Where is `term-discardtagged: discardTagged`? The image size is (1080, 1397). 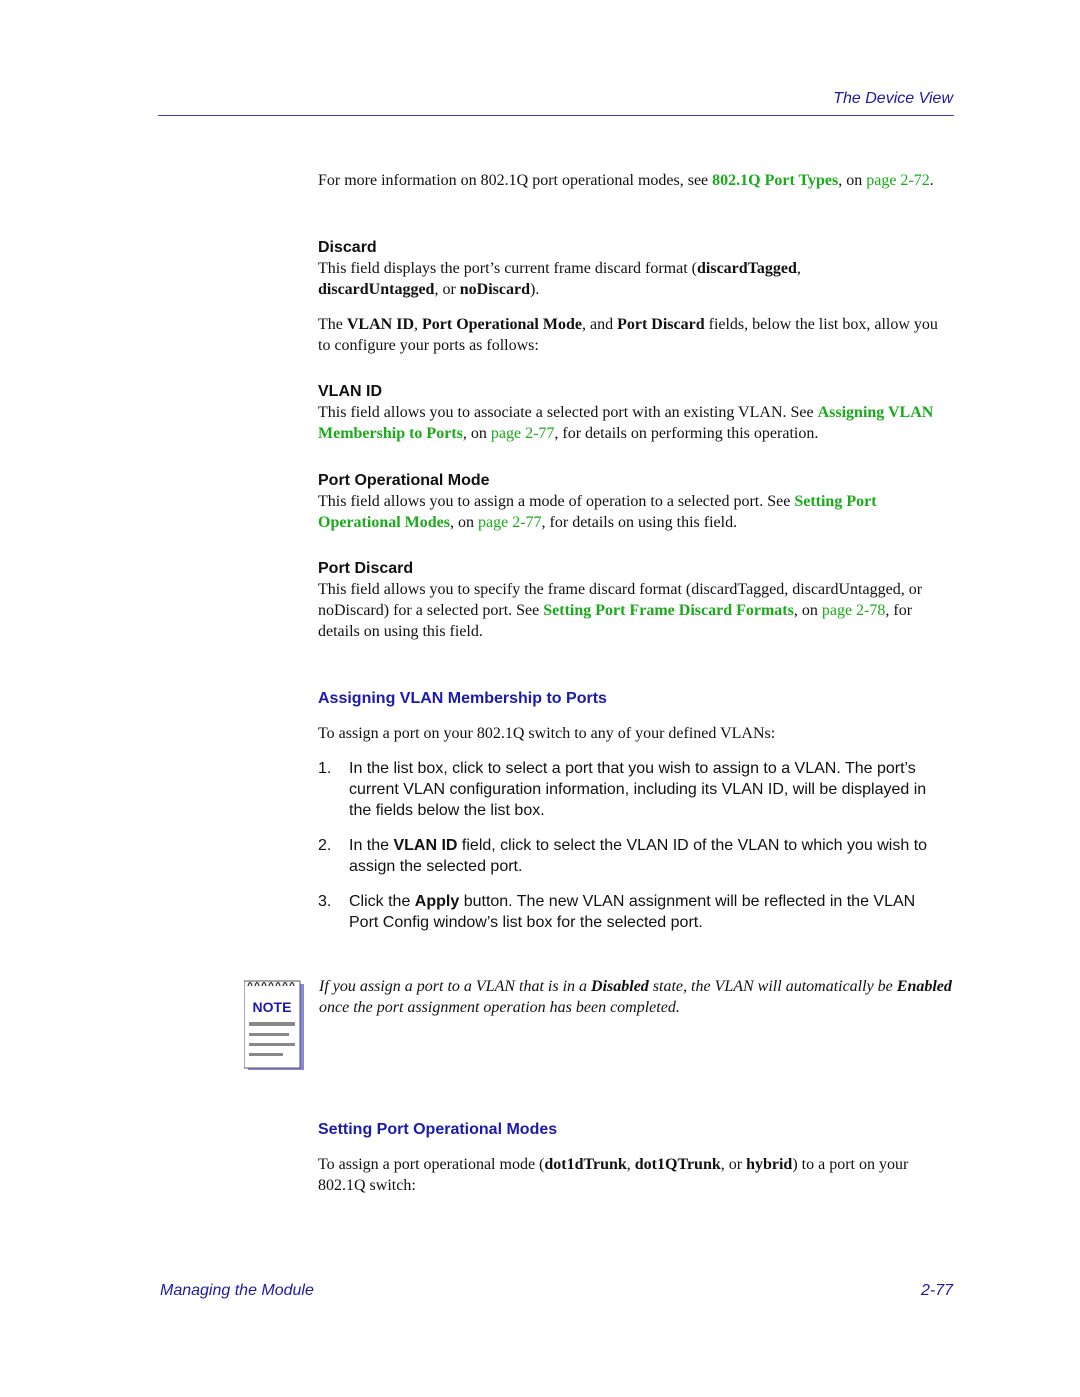
term-discardtagged: discardTagged is located at coordinates (747, 268).